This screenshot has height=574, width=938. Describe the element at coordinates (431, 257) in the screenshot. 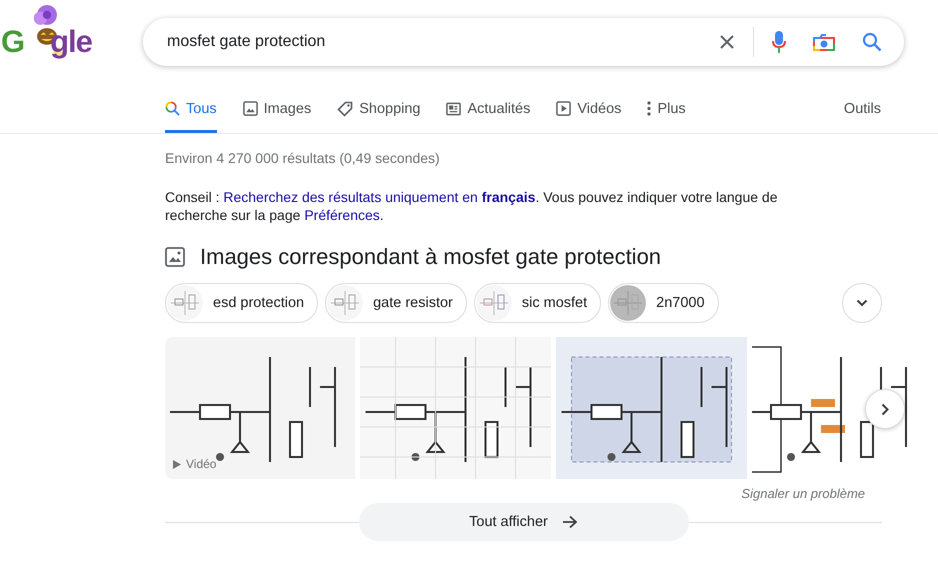

I see `section-heading: Images correspondant à mosfet gate protection` at that location.